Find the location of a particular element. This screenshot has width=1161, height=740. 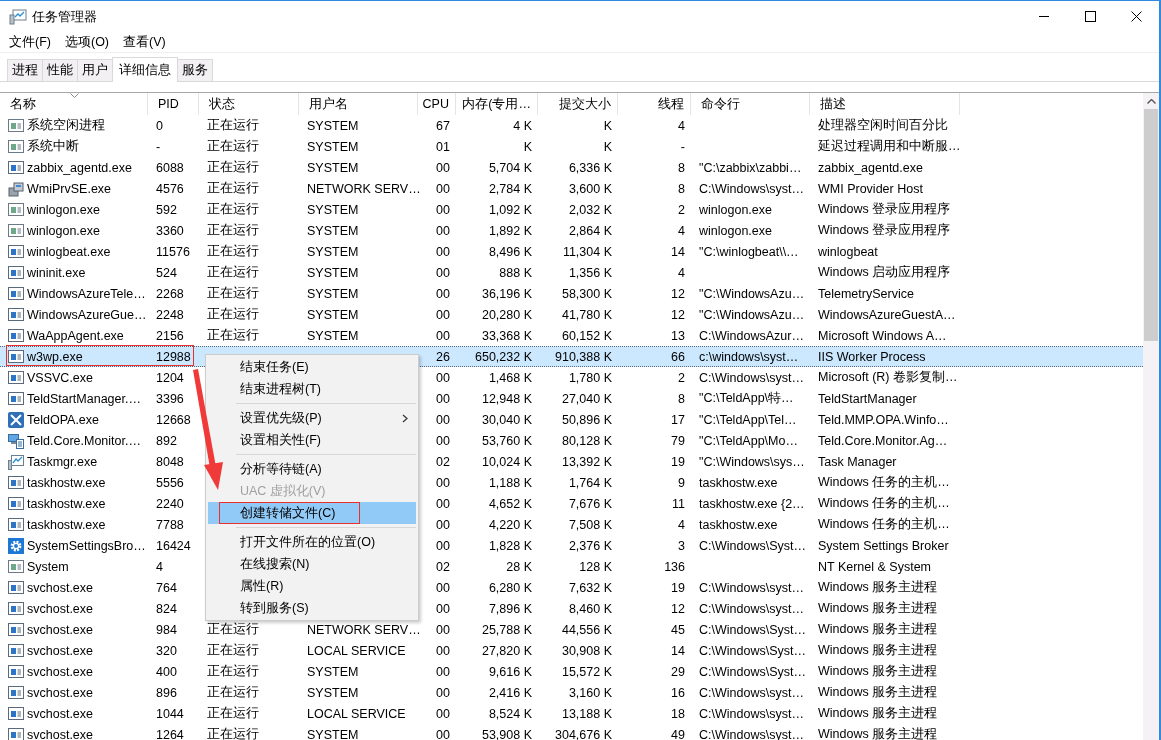

table-cell: - is located at coordinates (682, 146).